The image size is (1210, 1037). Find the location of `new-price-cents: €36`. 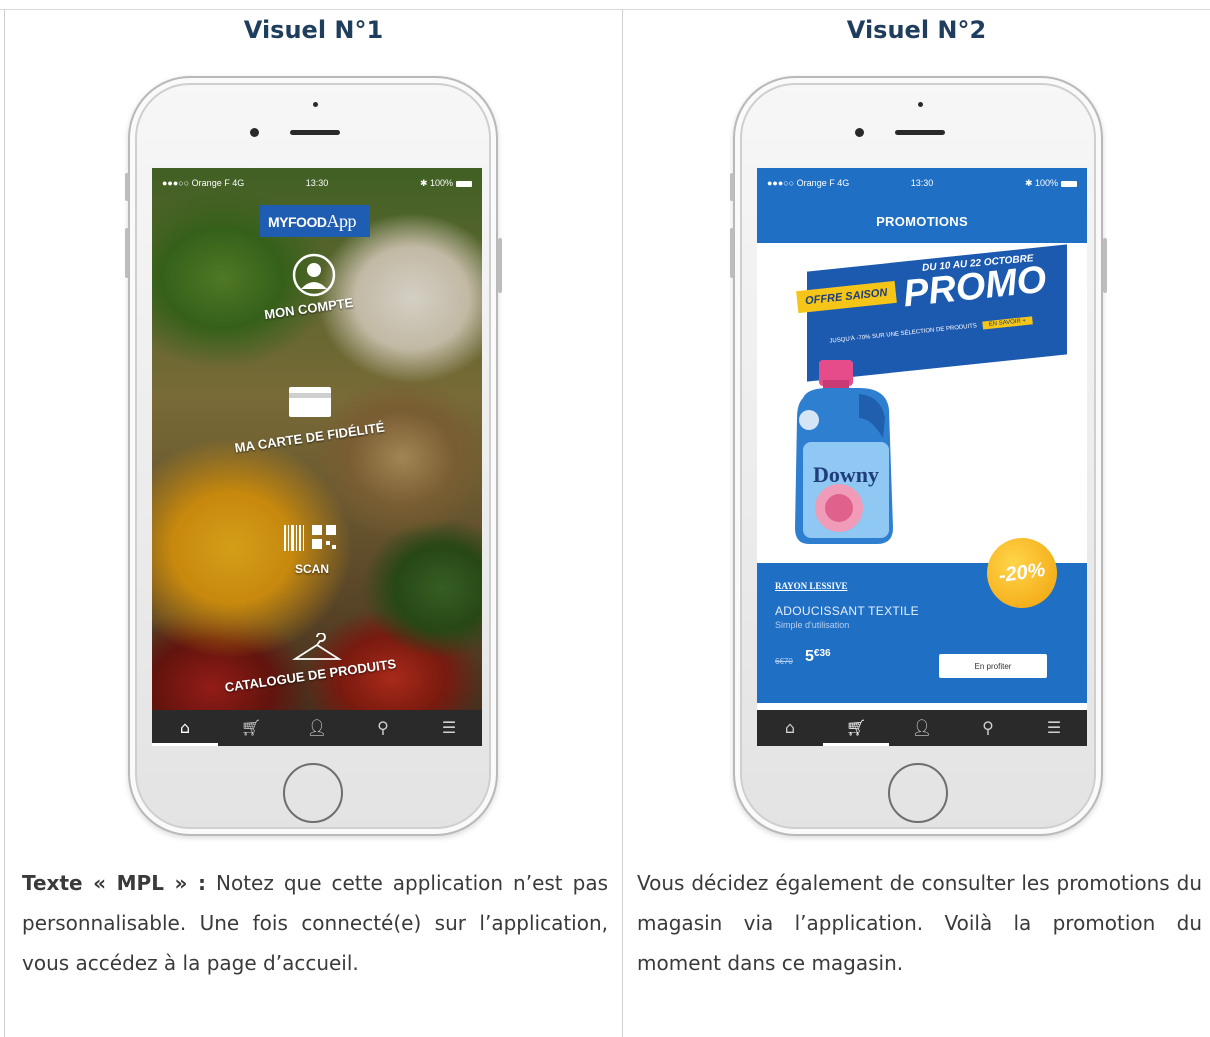

new-price-cents: €36 is located at coordinates (822, 653).